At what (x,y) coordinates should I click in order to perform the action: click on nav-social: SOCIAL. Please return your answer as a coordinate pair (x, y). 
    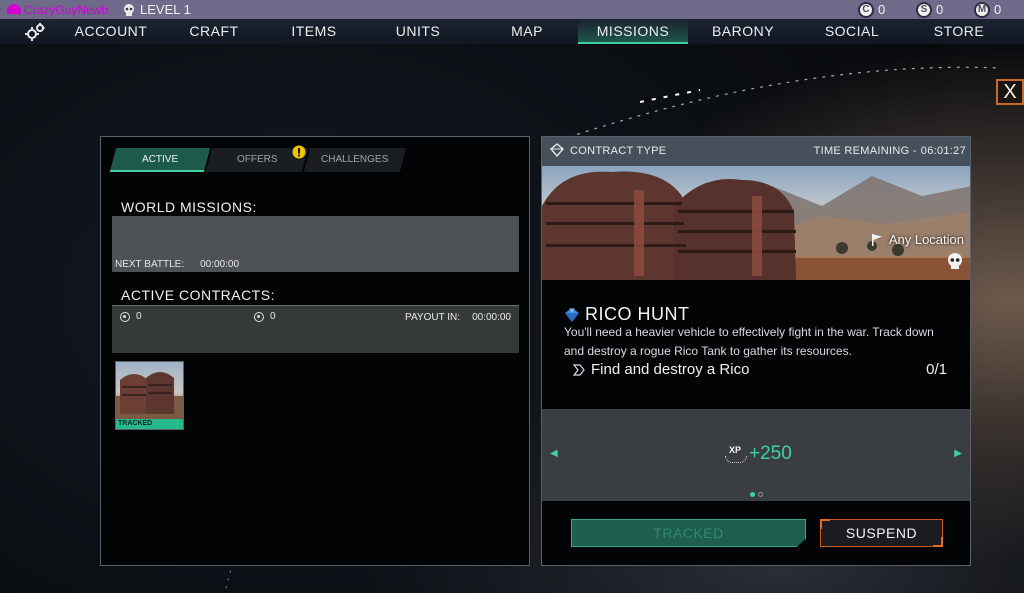
    Looking at the image, I should click on (852, 31).